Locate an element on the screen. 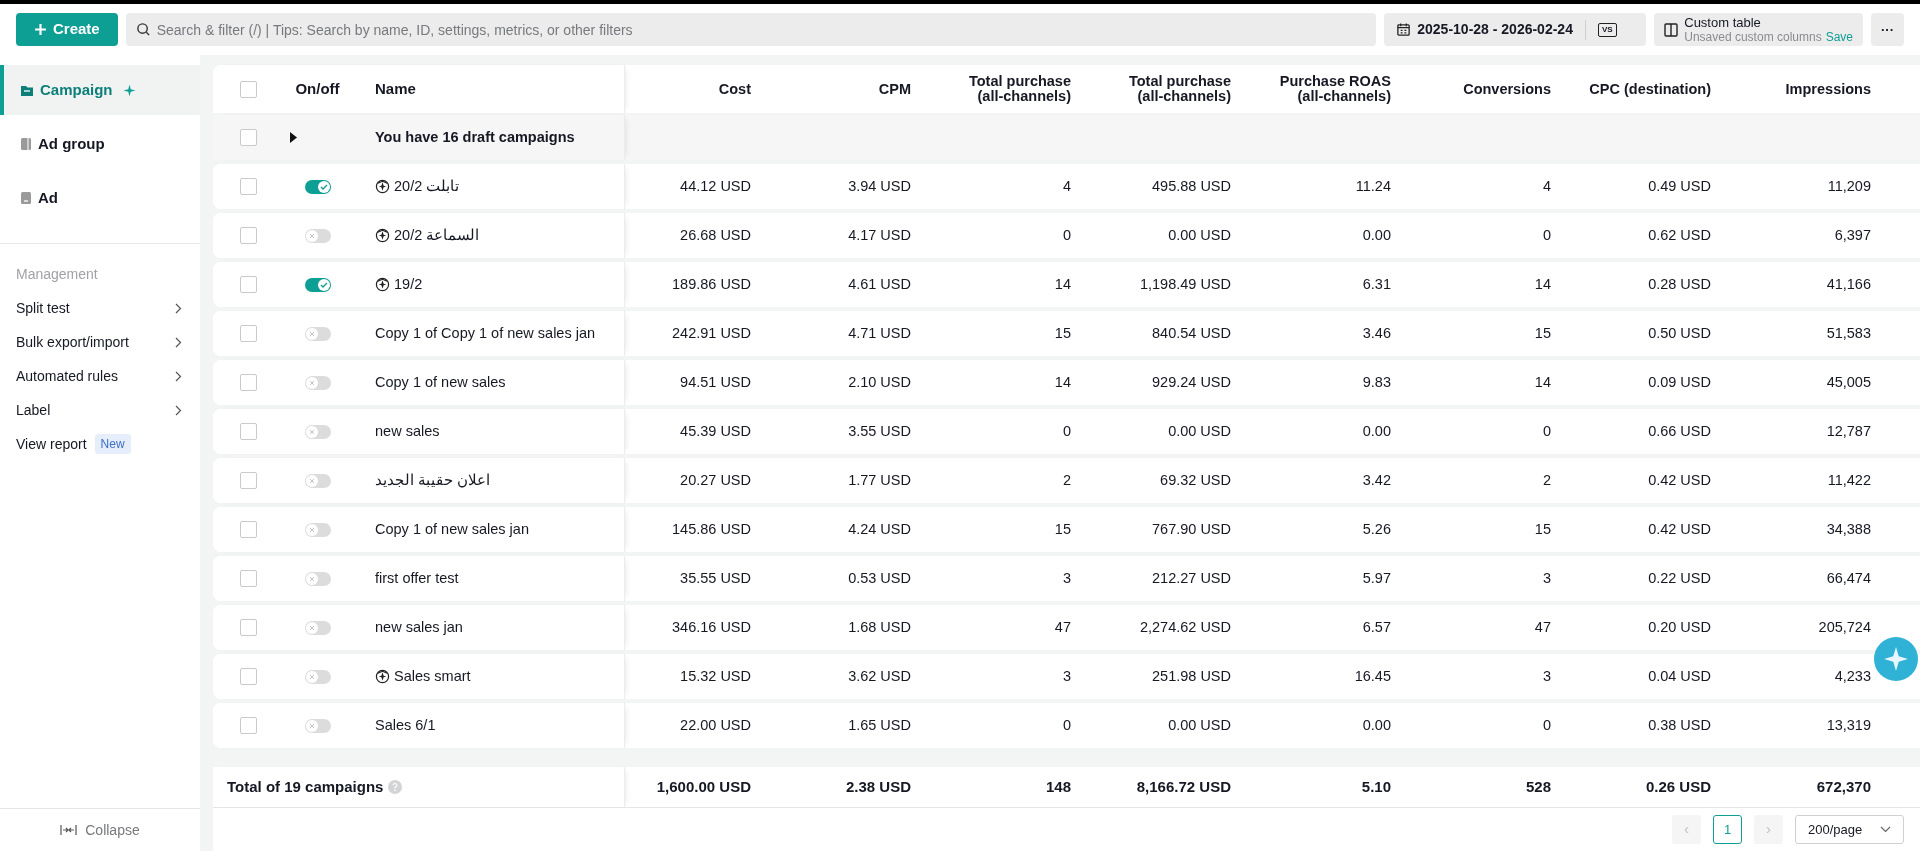  campaign-name: first offer test is located at coordinates (417, 578).